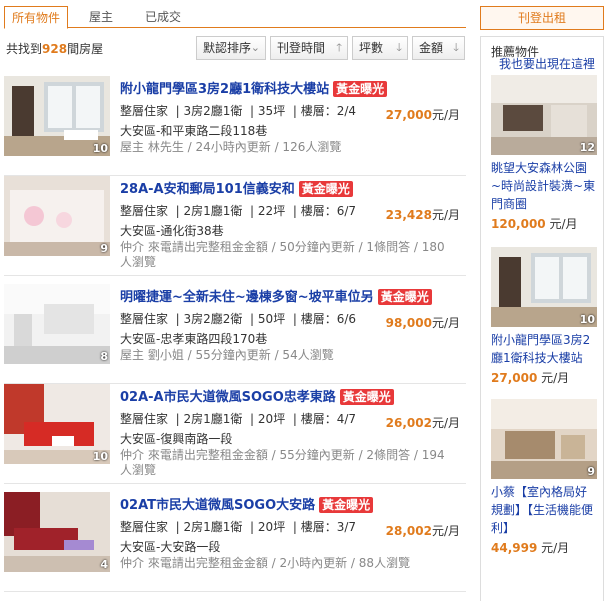 The height and width of the screenshot is (601, 608). What do you see at coordinates (247, 297) in the screenshot?
I see `listing-title: 明曜捷運~全新未住~邊棟多窗~坡平車位另` at bounding box center [247, 297].